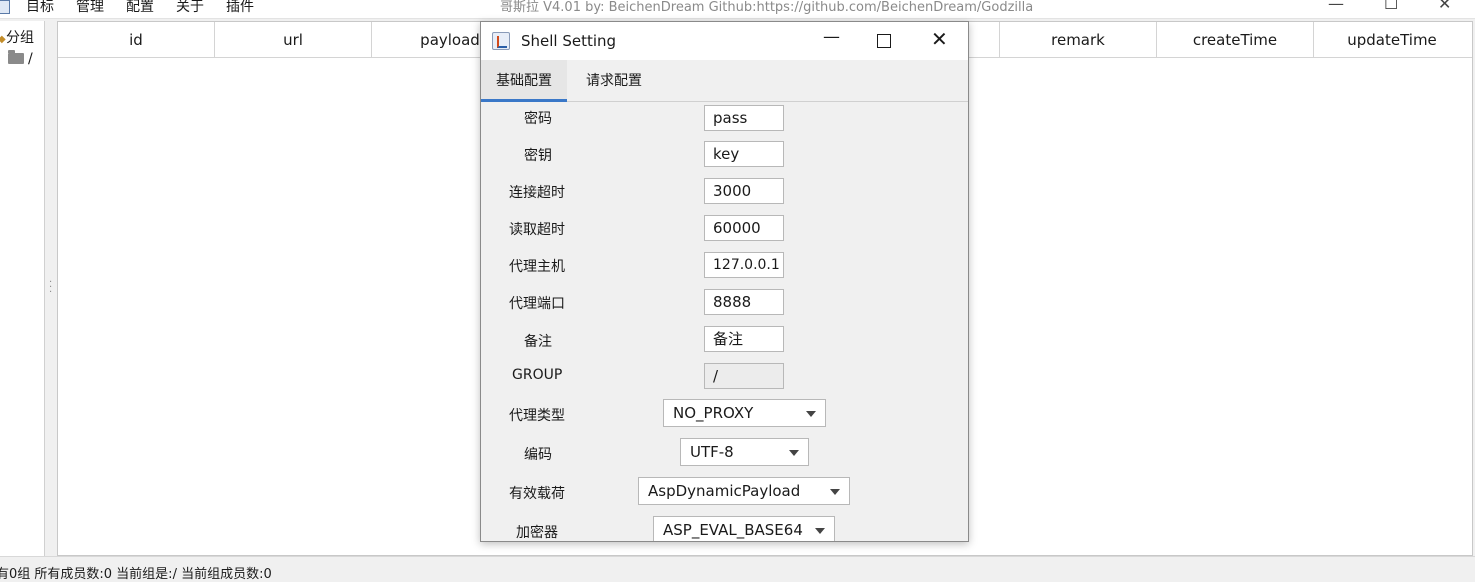 This screenshot has height=582, width=1475. What do you see at coordinates (1444, 6) in the screenshot?
I see `window-close-button: ✕` at bounding box center [1444, 6].